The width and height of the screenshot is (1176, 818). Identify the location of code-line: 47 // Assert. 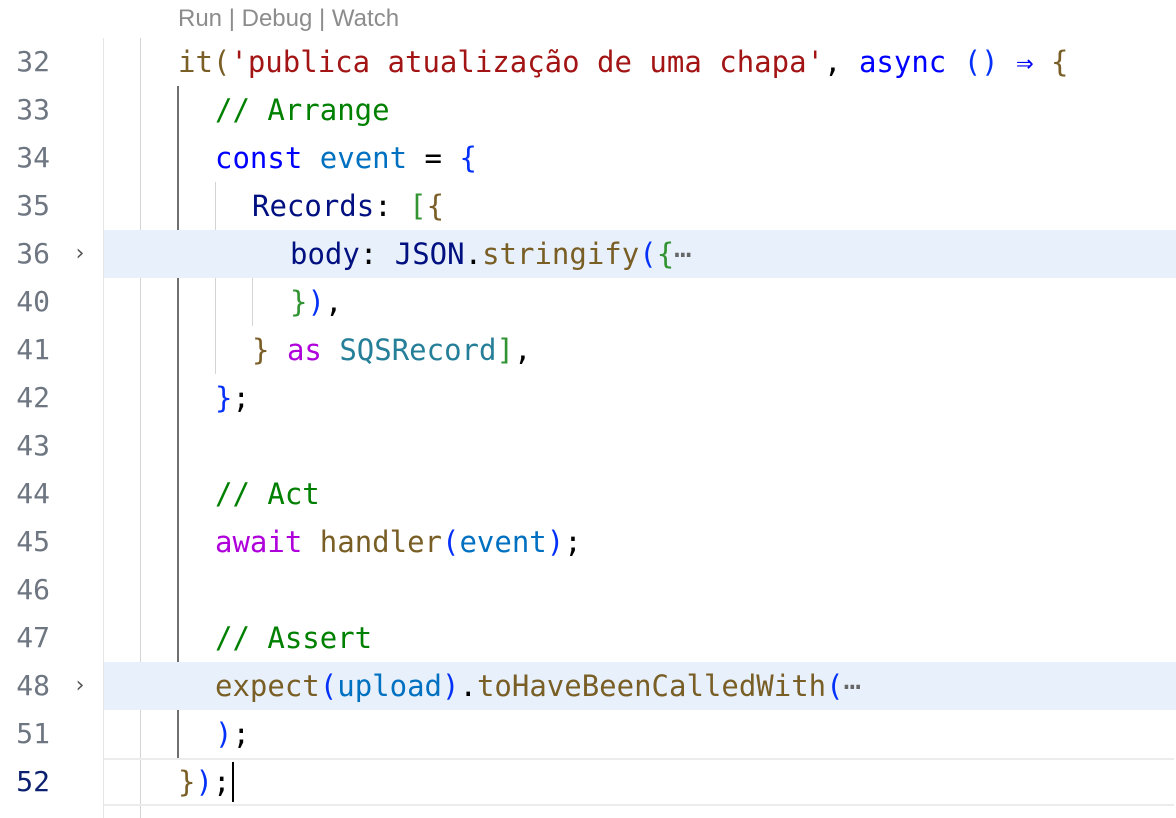
(588, 638).